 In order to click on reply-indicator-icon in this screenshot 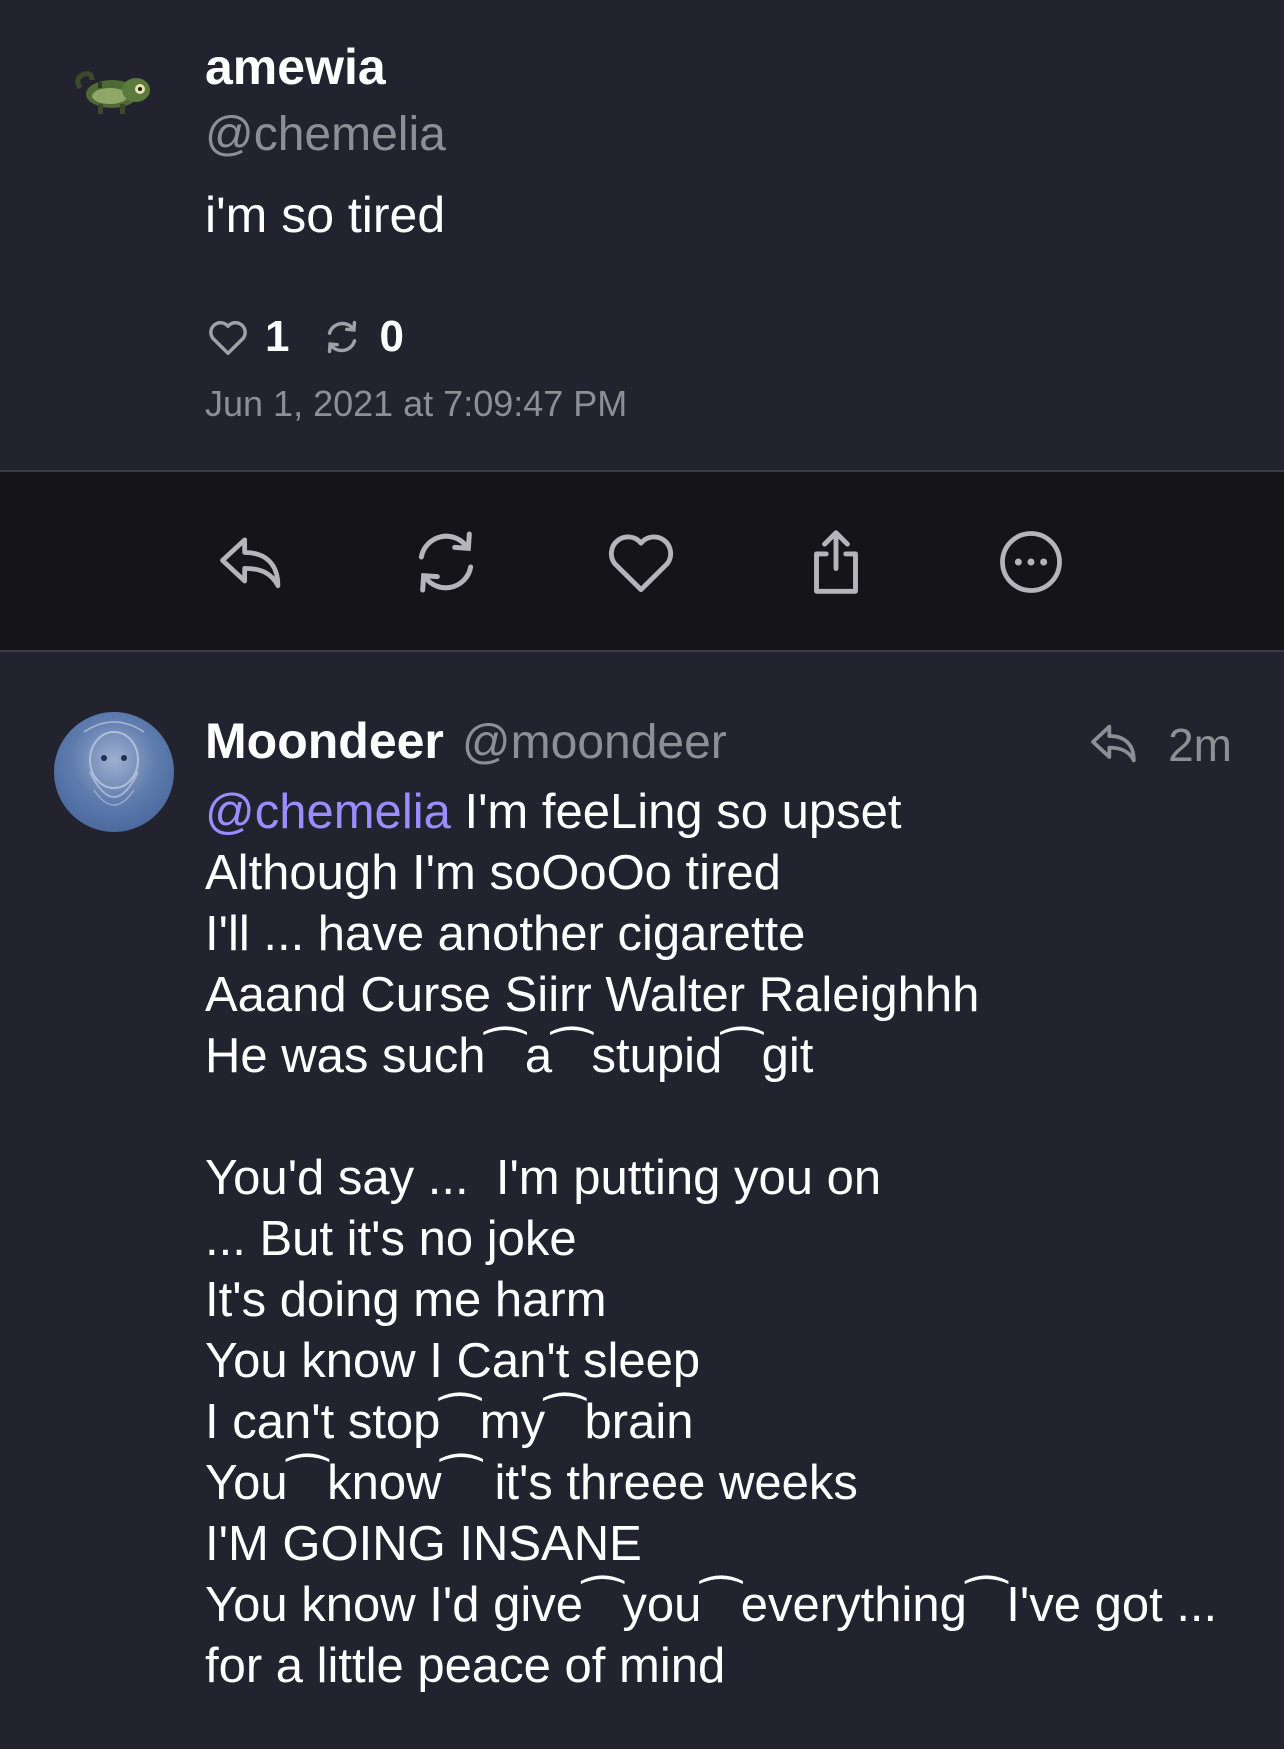, I will do `click(1114, 745)`.